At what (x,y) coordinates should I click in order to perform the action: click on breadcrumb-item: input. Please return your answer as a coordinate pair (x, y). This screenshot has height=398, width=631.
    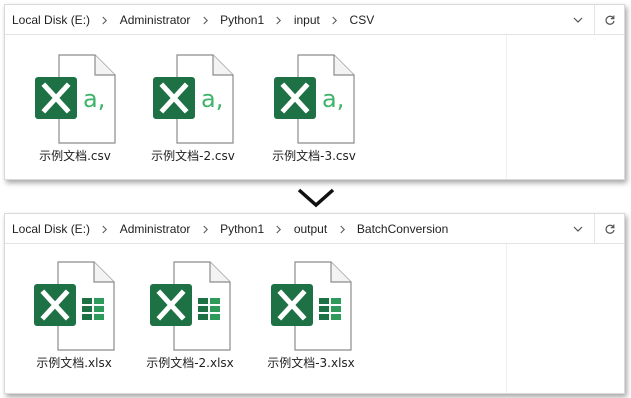
    Looking at the image, I should click on (307, 20).